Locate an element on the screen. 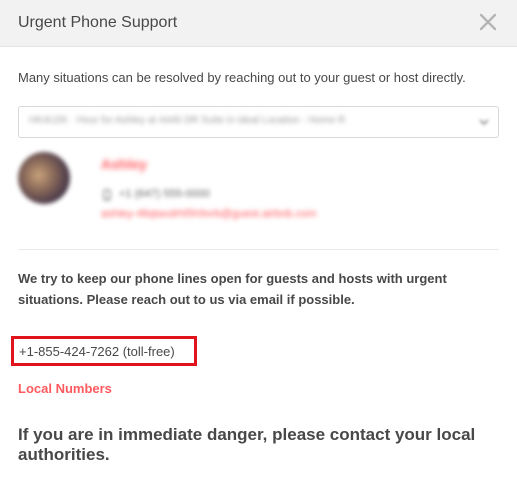 The image size is (517, 496). toll-free-highlight-box: +1-855-424-7262 (toll-free) is located at coordinates (104, 351).